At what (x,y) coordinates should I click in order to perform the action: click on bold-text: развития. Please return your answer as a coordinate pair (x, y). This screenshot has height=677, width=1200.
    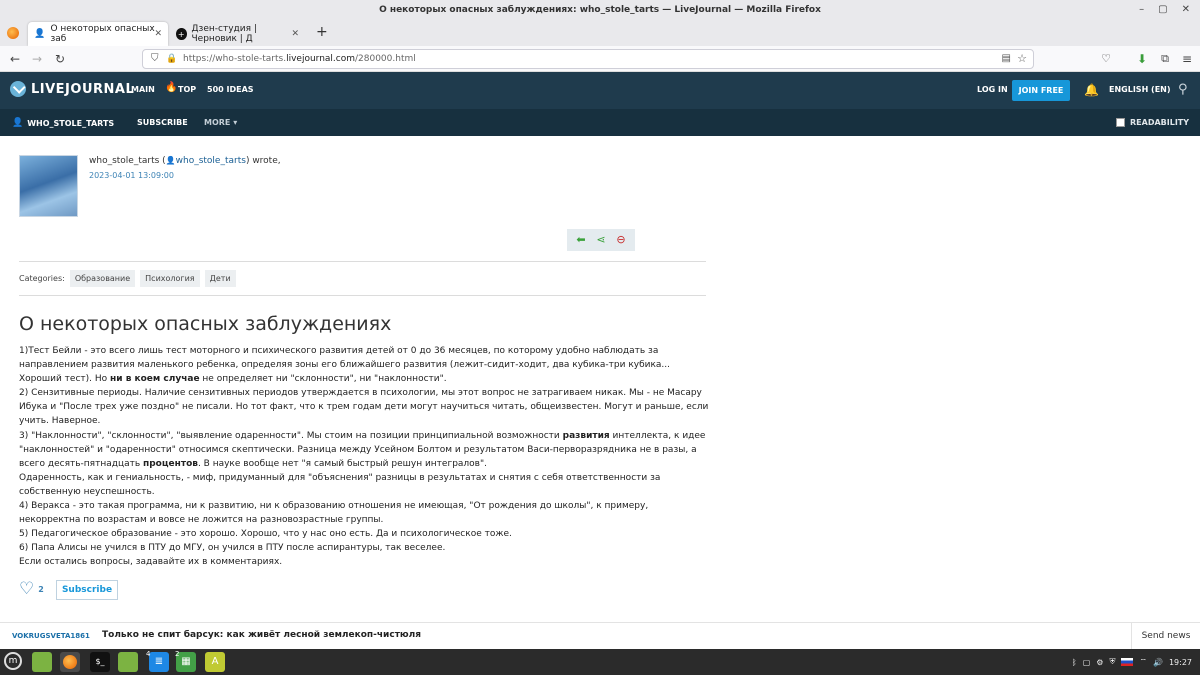
    Looking at the image, I should click on (586, 435).